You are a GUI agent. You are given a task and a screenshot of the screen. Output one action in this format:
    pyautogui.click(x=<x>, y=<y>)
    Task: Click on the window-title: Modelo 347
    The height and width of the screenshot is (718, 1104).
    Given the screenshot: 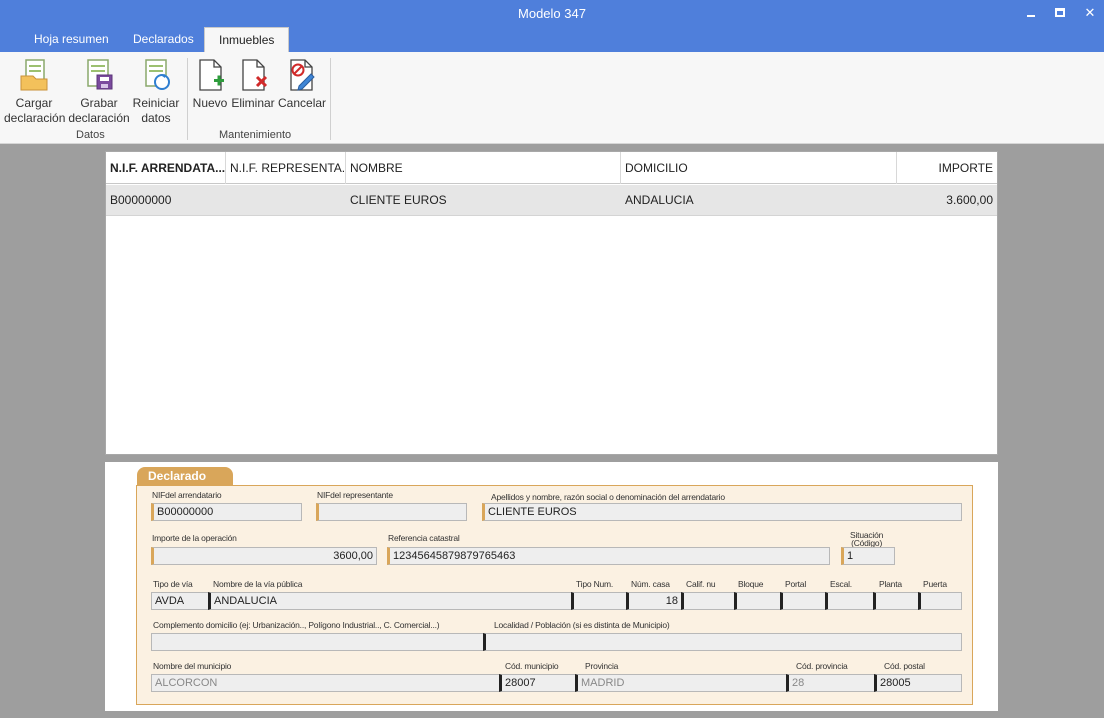 What is the action you would take?
    pyautogui.click(x=552, y=13)
    